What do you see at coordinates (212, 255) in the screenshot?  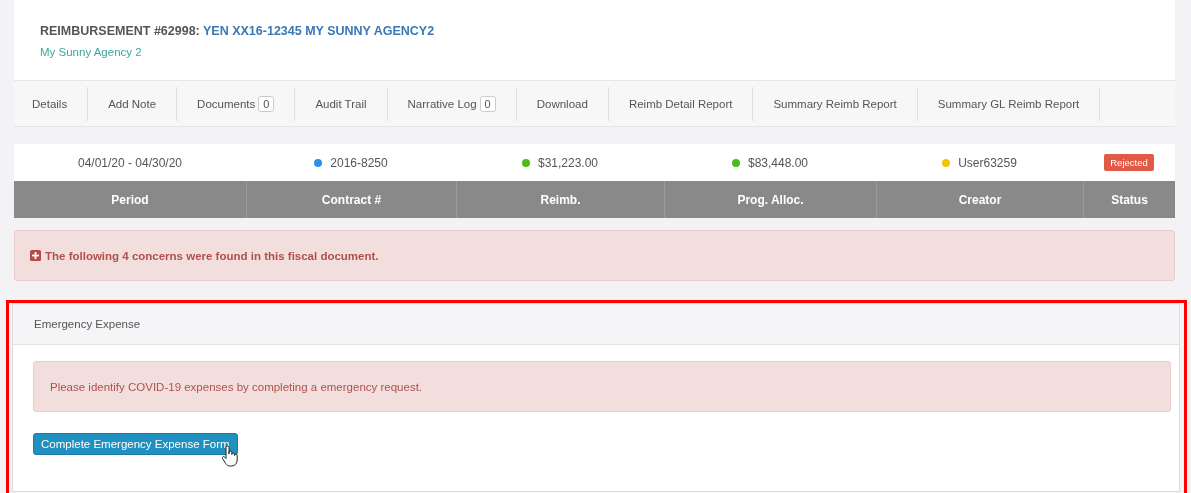 I see `alert-text: The following 4 concerns were found in this fiscal document.` at bounding box center [212, 255].